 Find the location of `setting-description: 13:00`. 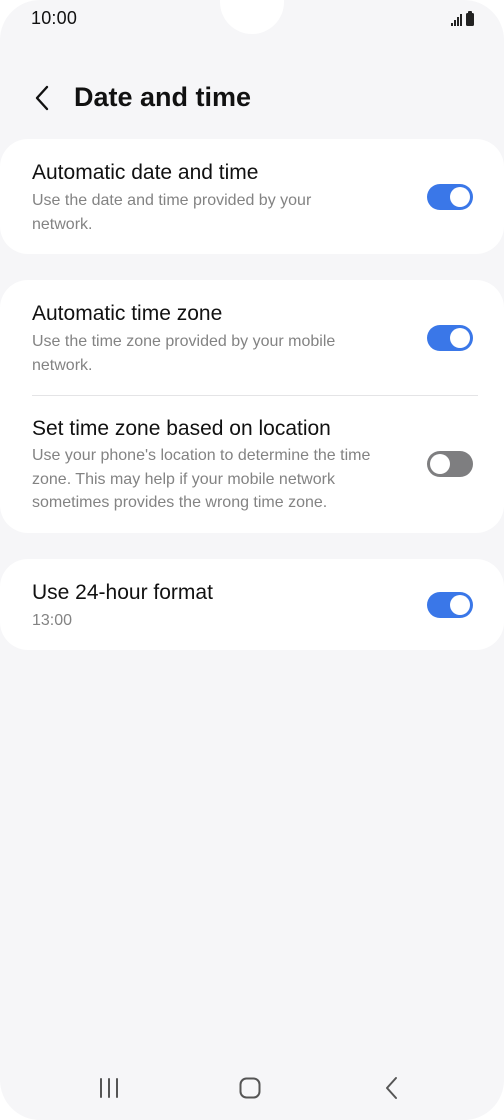

setting-description: 13:00 is located at coordinates (52, 620).